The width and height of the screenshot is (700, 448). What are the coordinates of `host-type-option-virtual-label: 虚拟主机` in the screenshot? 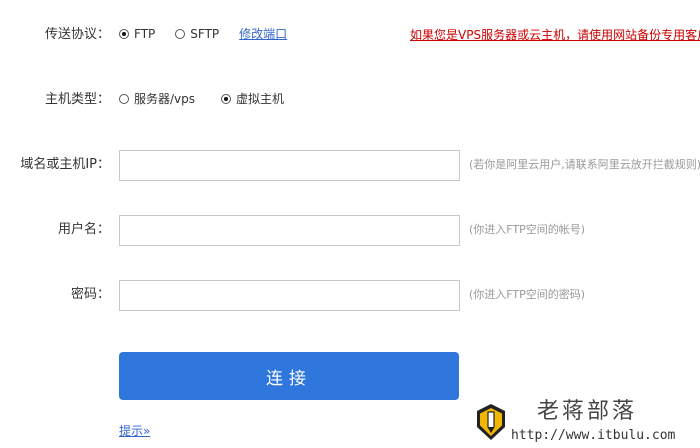 It's located at (260, 99).